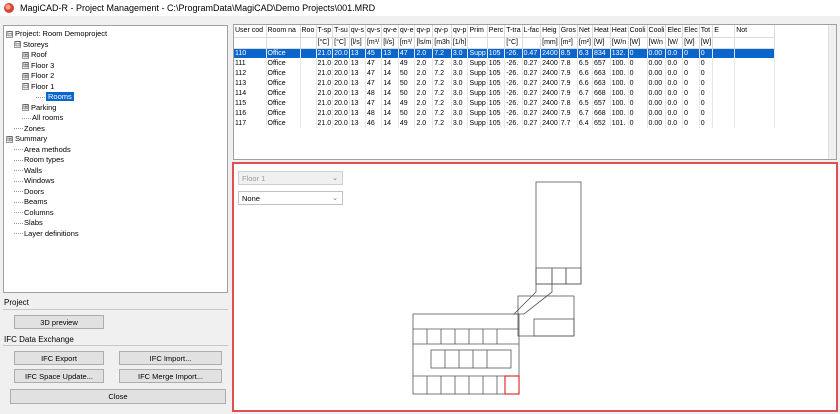 This screenshot has height=414, width=840. Describe the element at coordinates (568, 31) in the screenshot. I see `column-header: Gros` at that location.